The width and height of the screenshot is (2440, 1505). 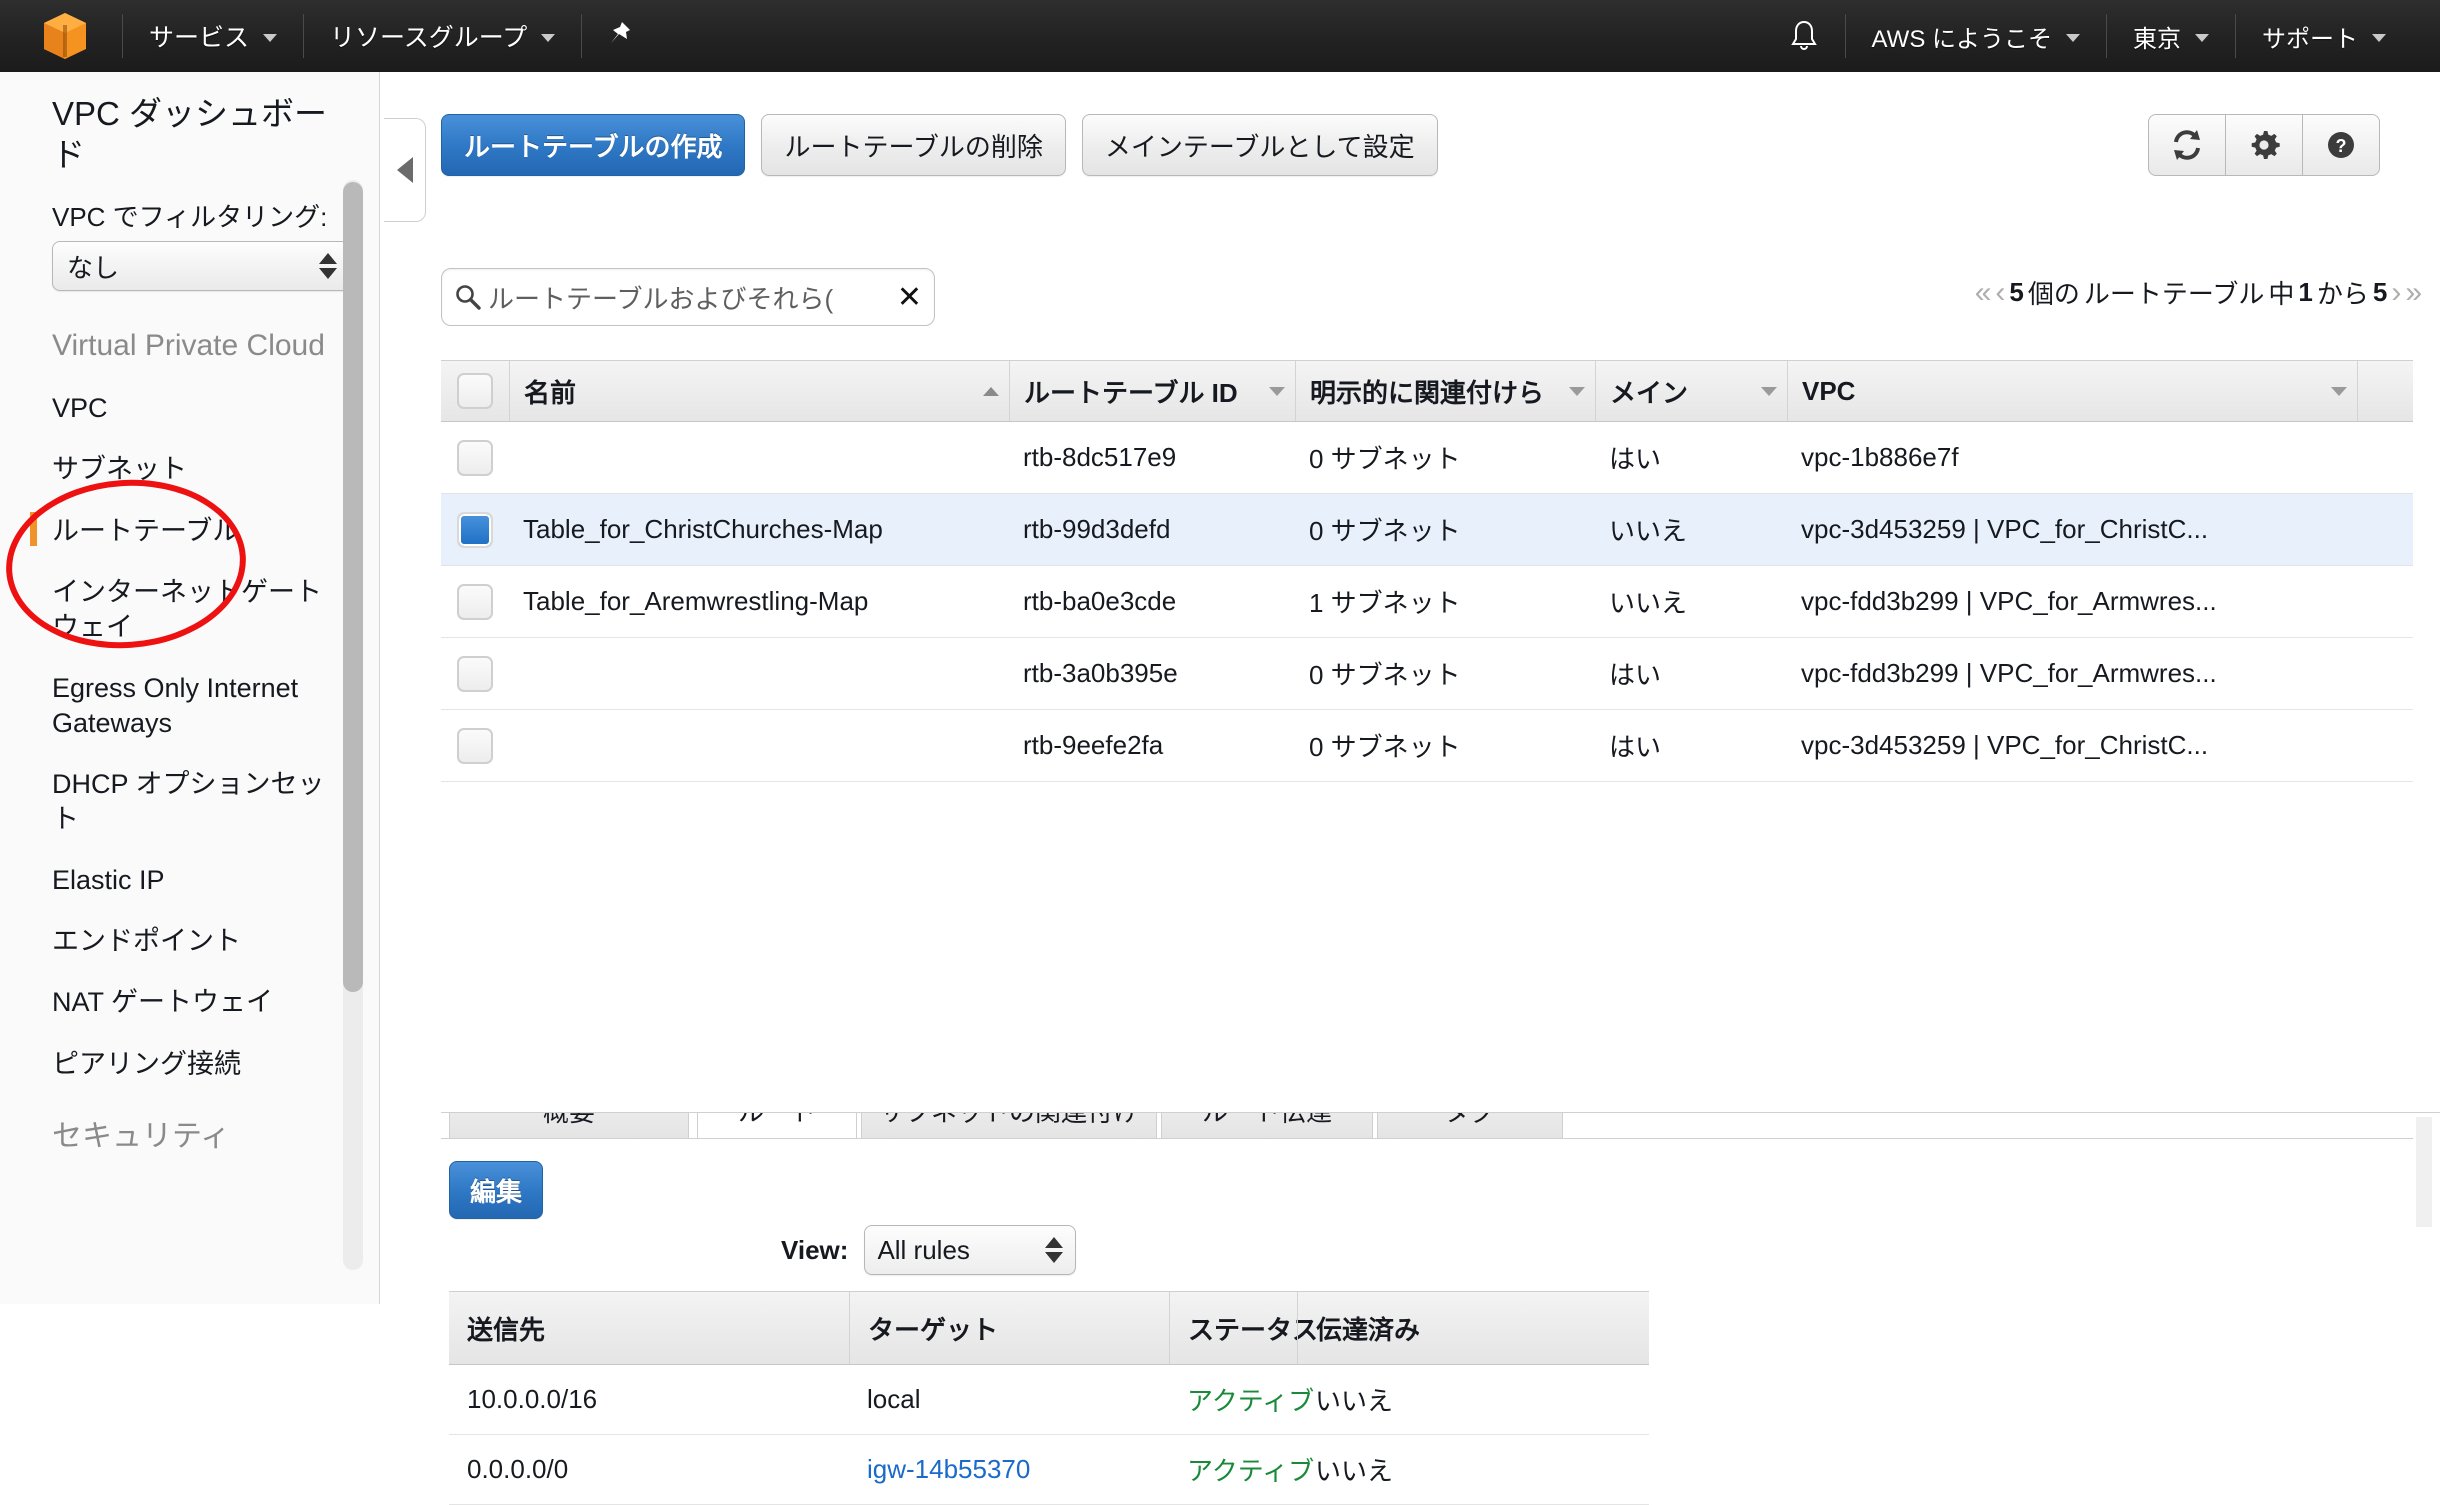 I want to click on select-all-header, so click(x=475, y=391).